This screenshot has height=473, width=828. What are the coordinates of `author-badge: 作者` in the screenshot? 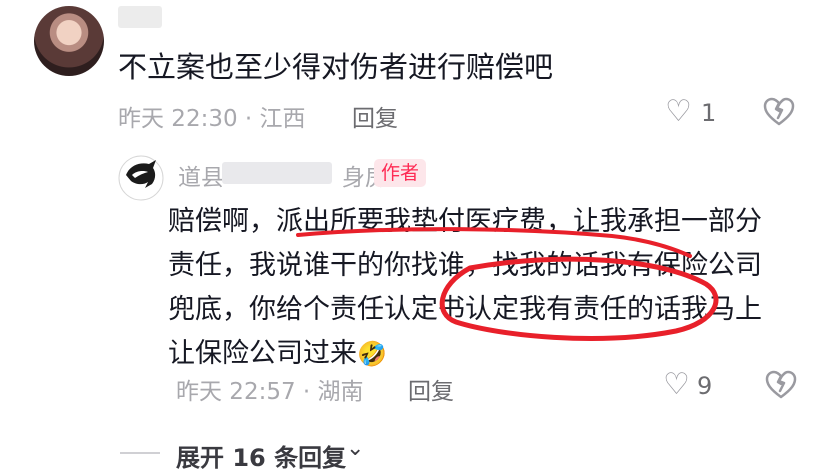 It's located at (400, 173).